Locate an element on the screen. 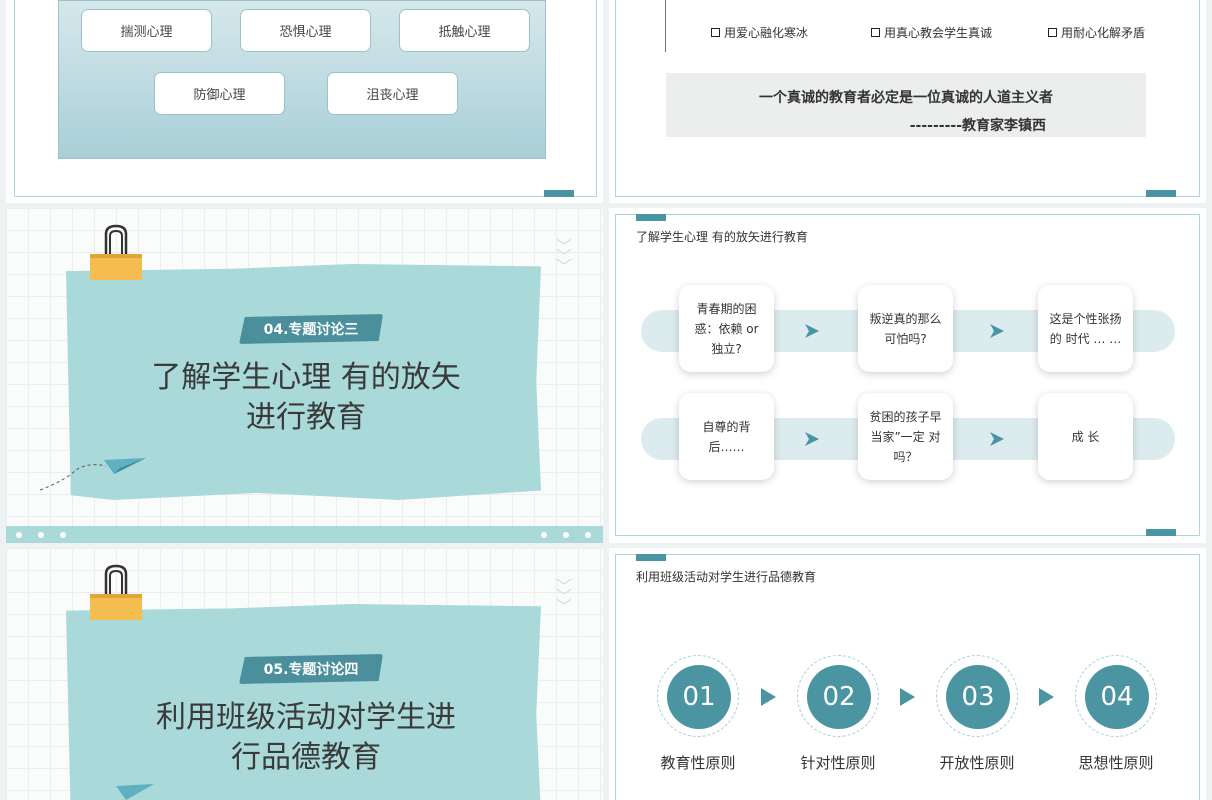 The width and height of the screenshot is (1212, 800). slide-bottom-bar is located at coordinates (304, 534).